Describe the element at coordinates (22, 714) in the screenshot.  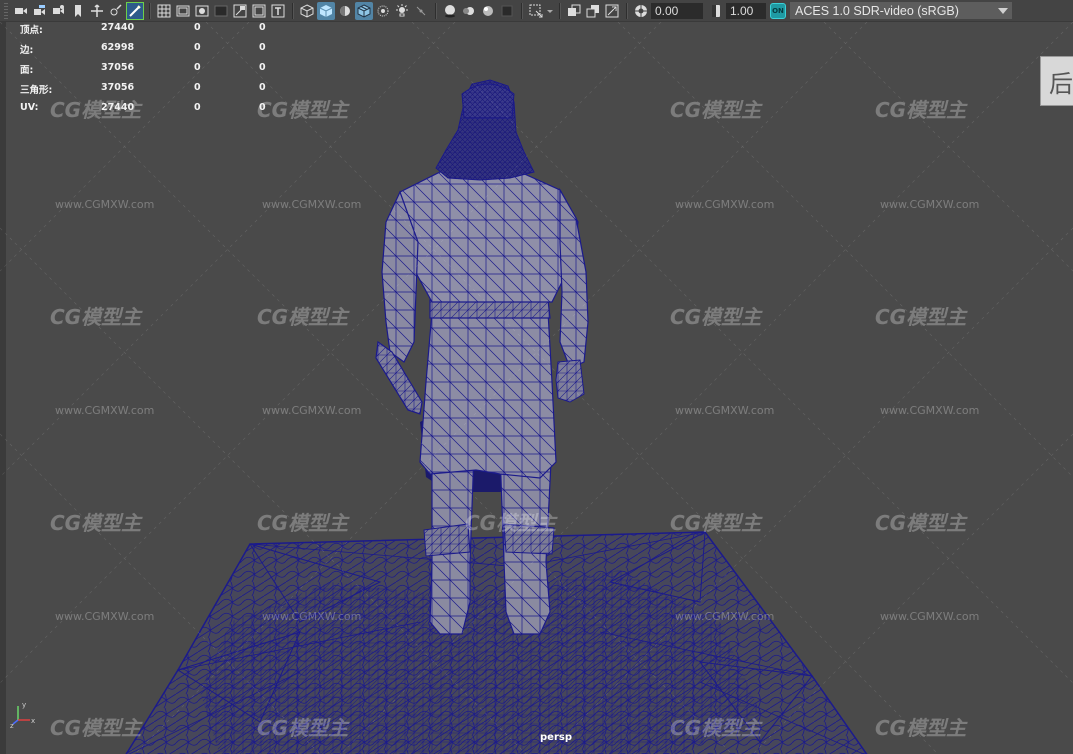
I see `axis-indicator: y x z` at that location.